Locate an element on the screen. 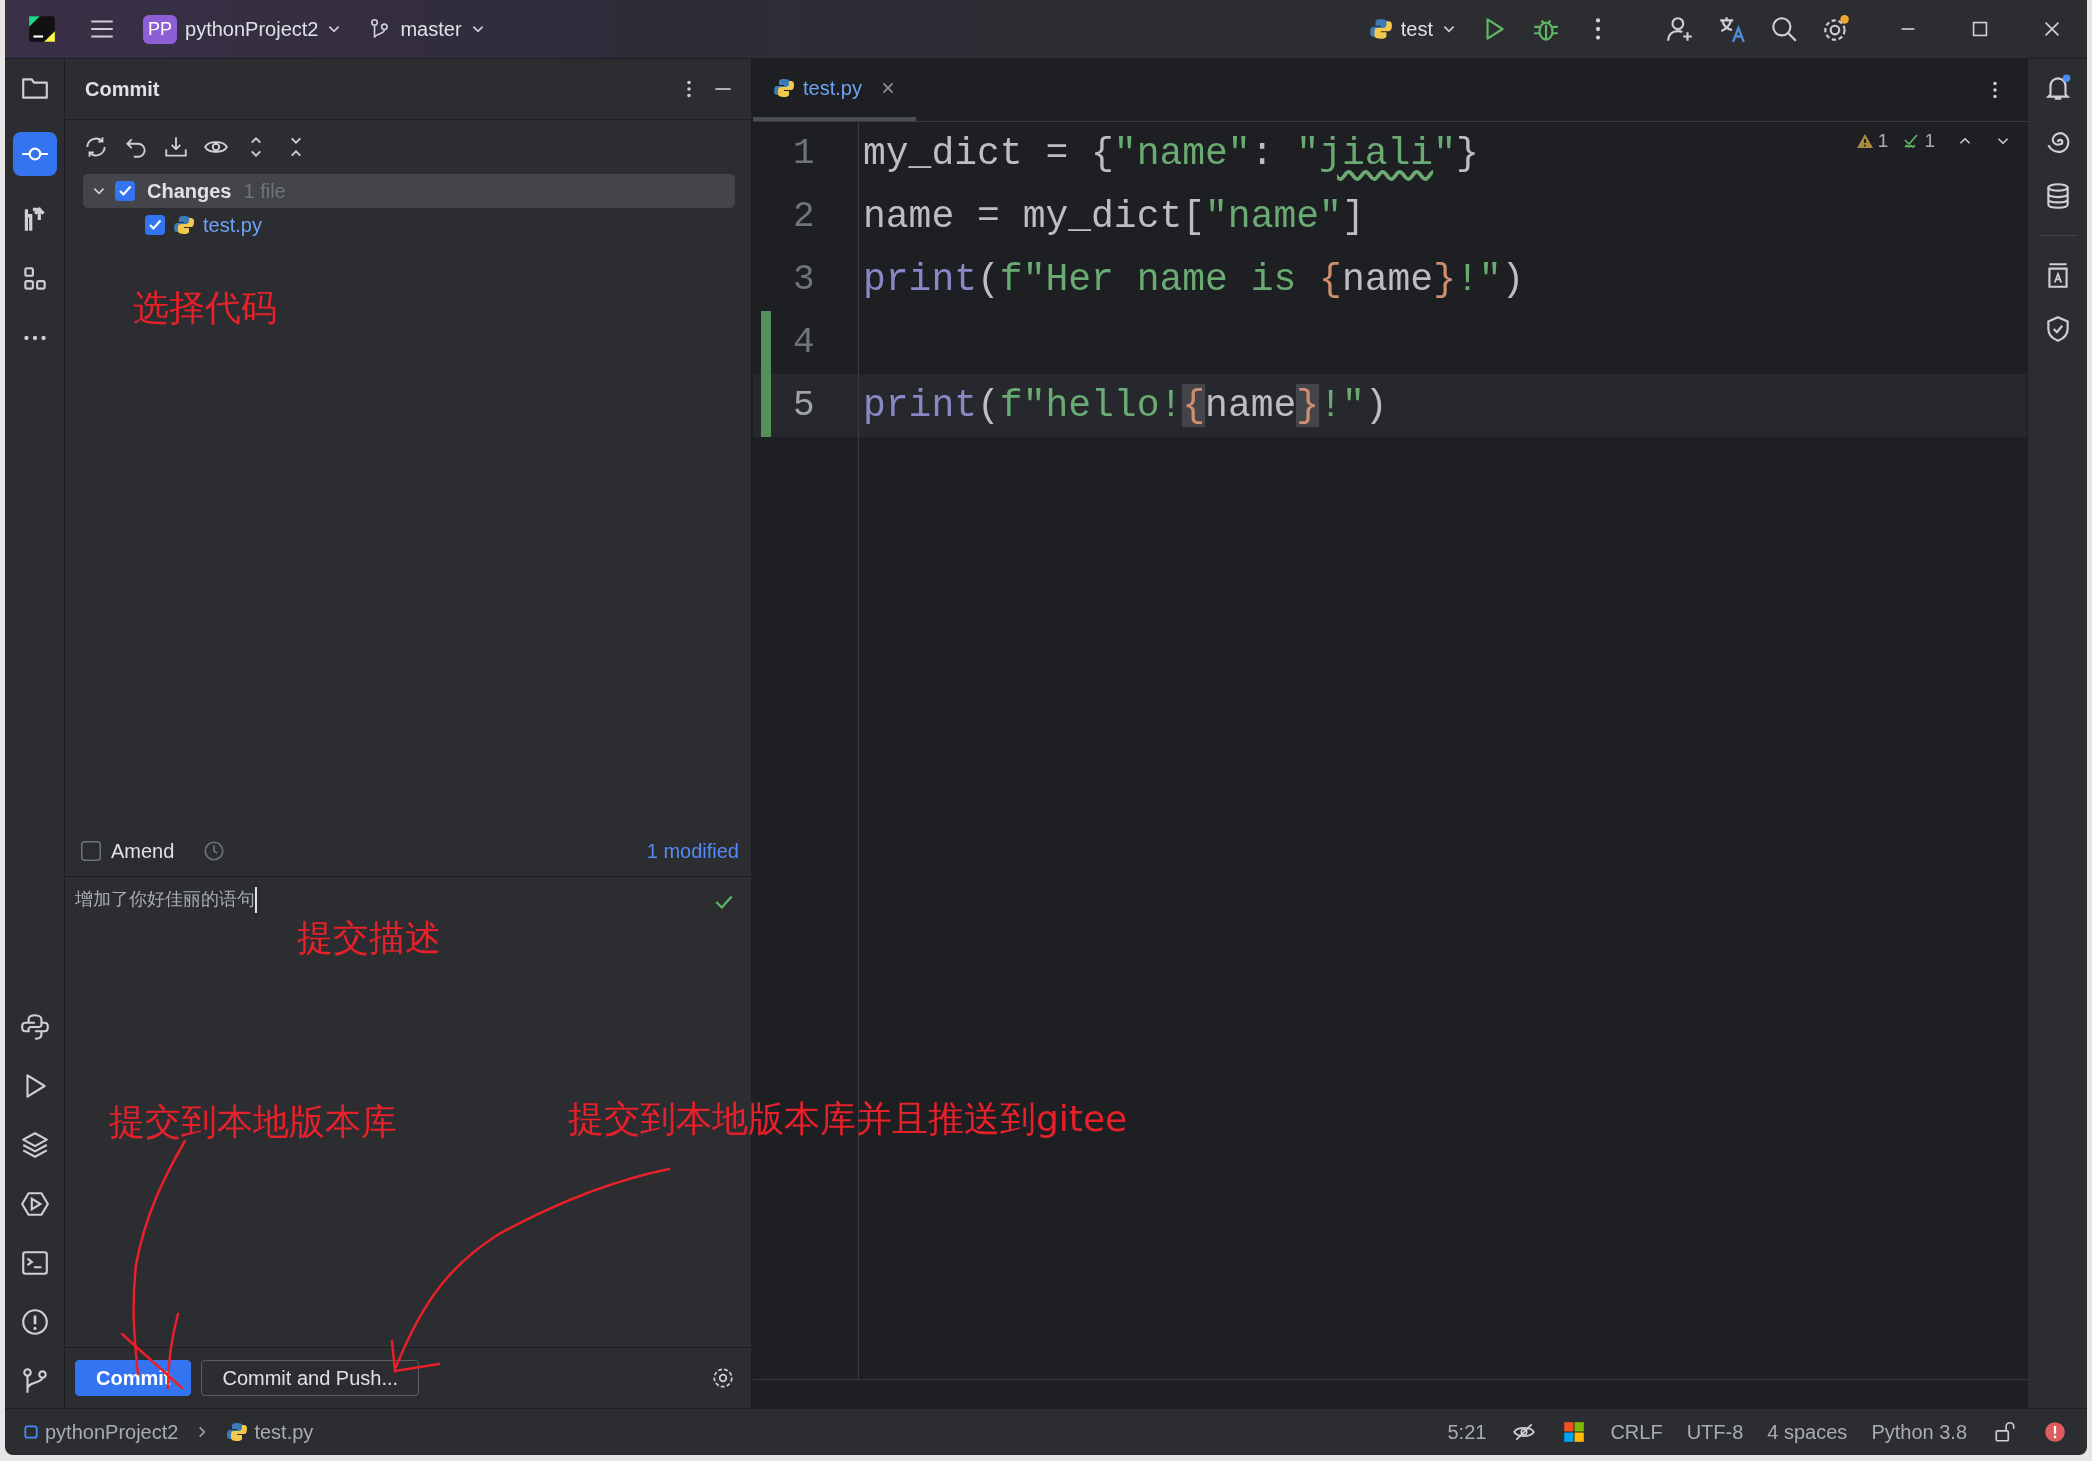 The image size is (2092, 1461). services-icon is located at coordinates (34, 1204).